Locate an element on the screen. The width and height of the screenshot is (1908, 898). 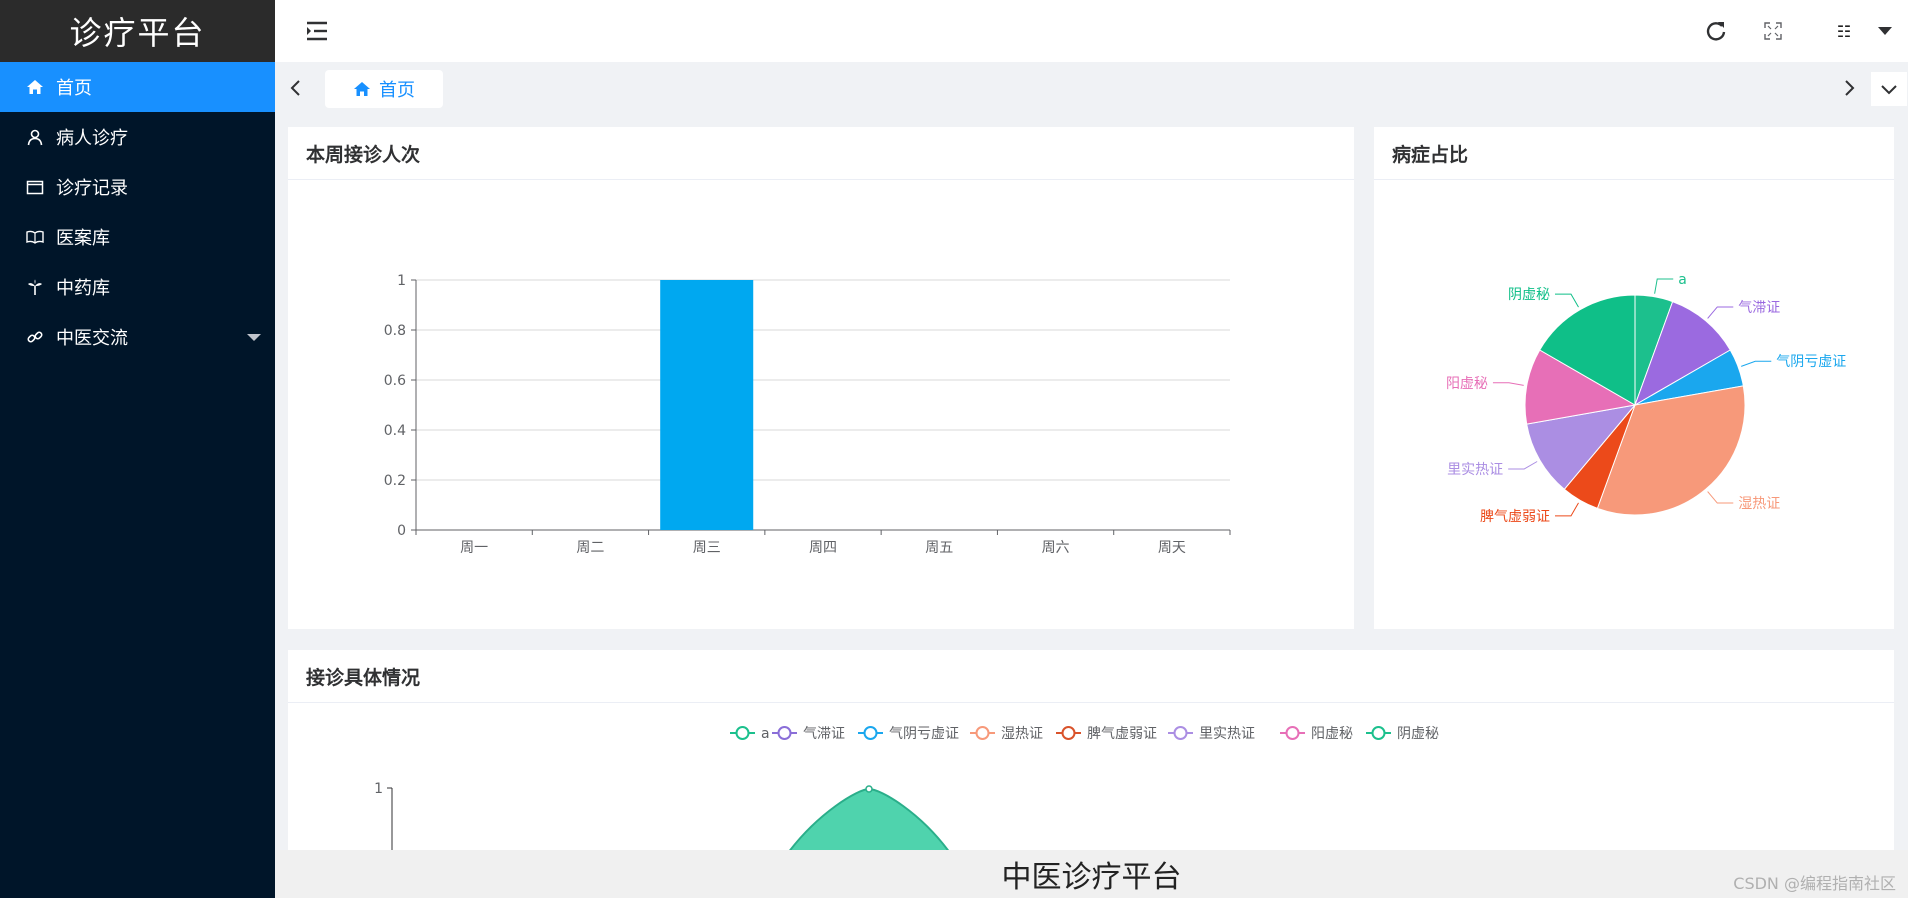
legend-label: 阴虚秘 is located at coordinates (1418, 734).